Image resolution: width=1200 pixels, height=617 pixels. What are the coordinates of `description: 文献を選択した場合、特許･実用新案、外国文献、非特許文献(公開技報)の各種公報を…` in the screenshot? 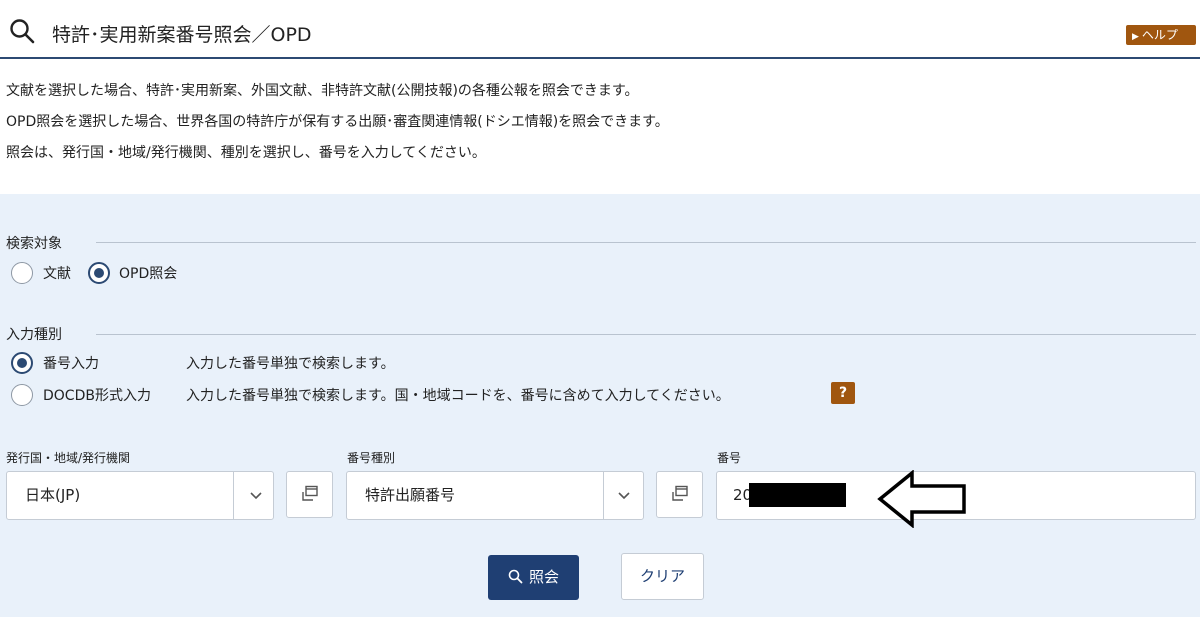 It's located at (337, 125).